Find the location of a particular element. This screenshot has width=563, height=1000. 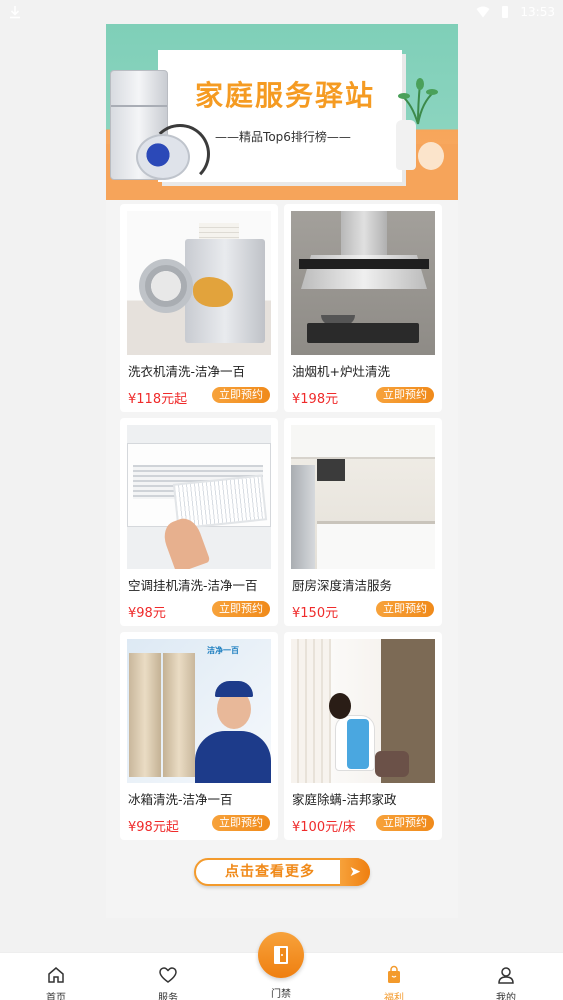

door-icon is located at coordinates (281, 955).